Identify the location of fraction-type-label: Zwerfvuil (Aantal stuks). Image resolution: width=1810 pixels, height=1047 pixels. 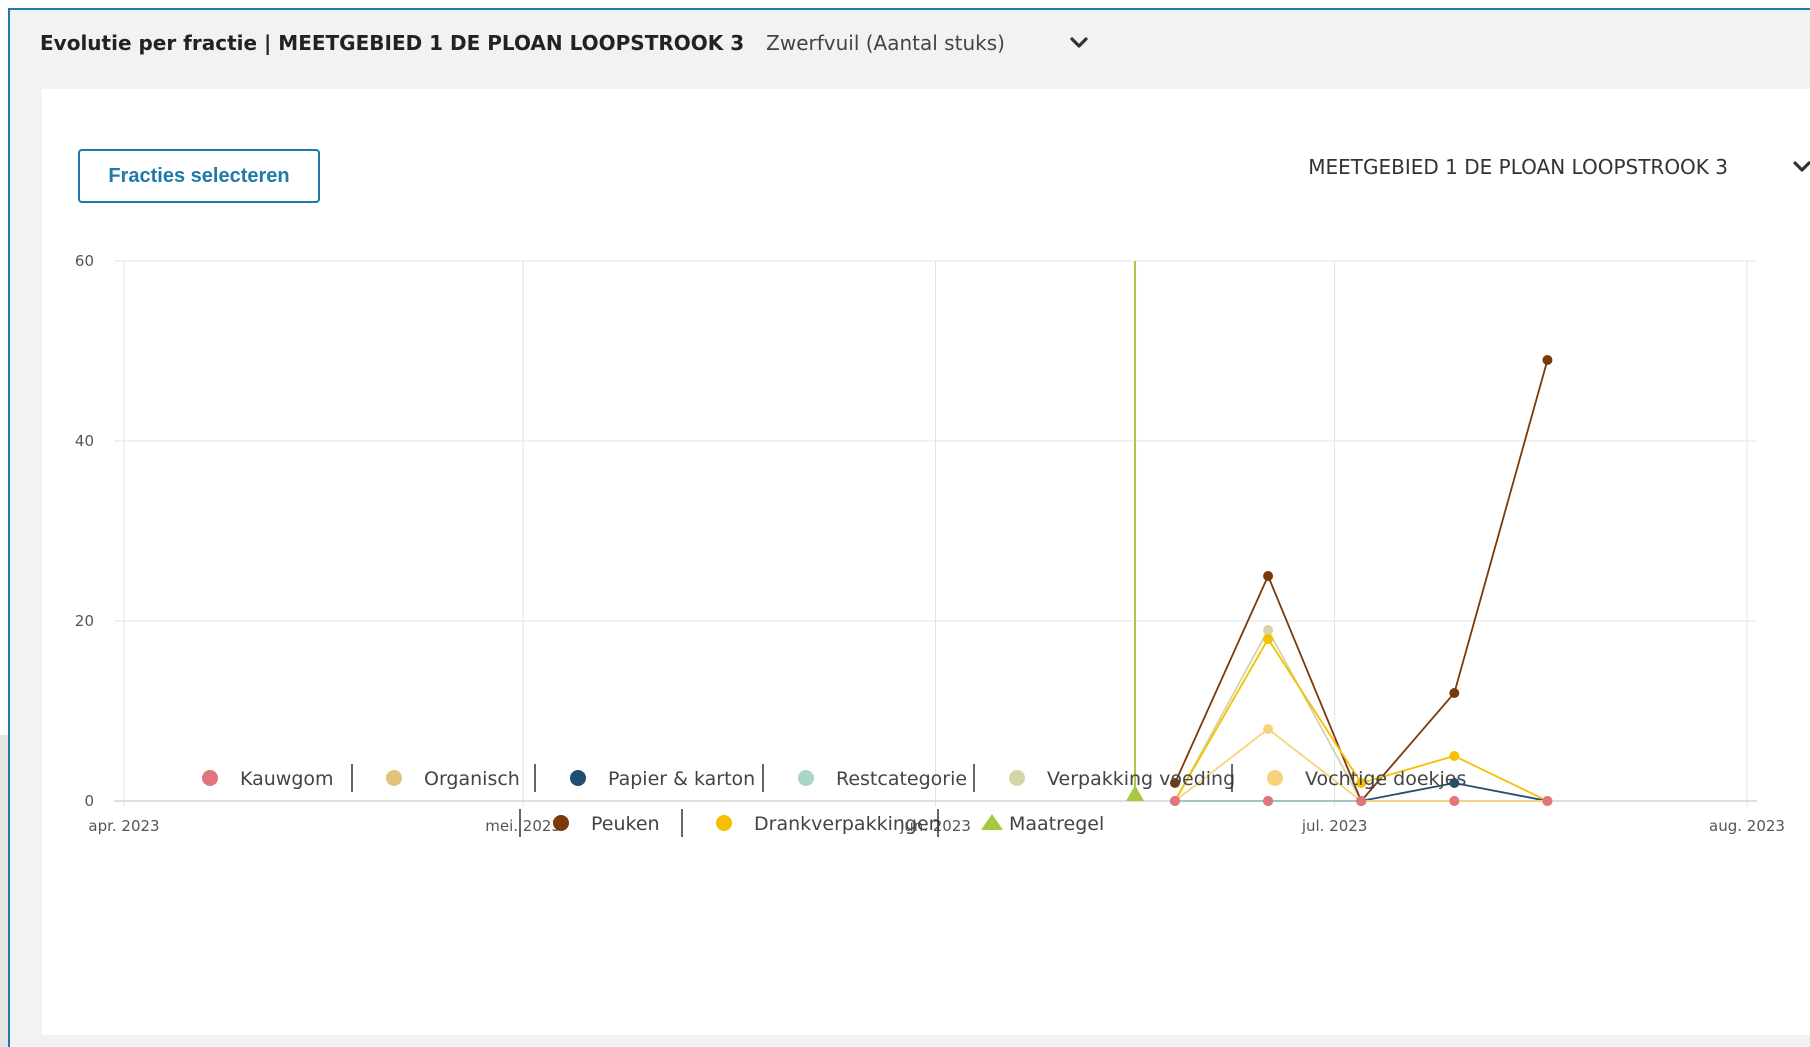
(885, 43).